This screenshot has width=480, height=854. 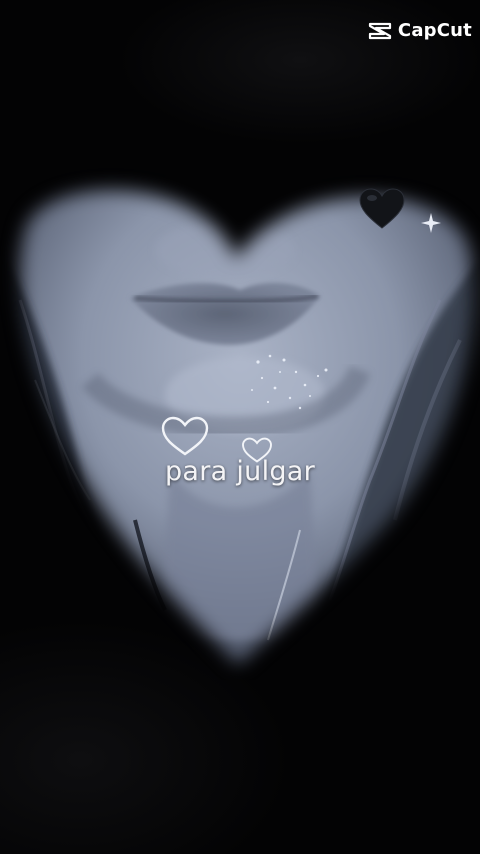 What do you see at coordinates (380, 30) in the screenshot?
I see `capcut-logo-icon` at bounding box center [380, 30].